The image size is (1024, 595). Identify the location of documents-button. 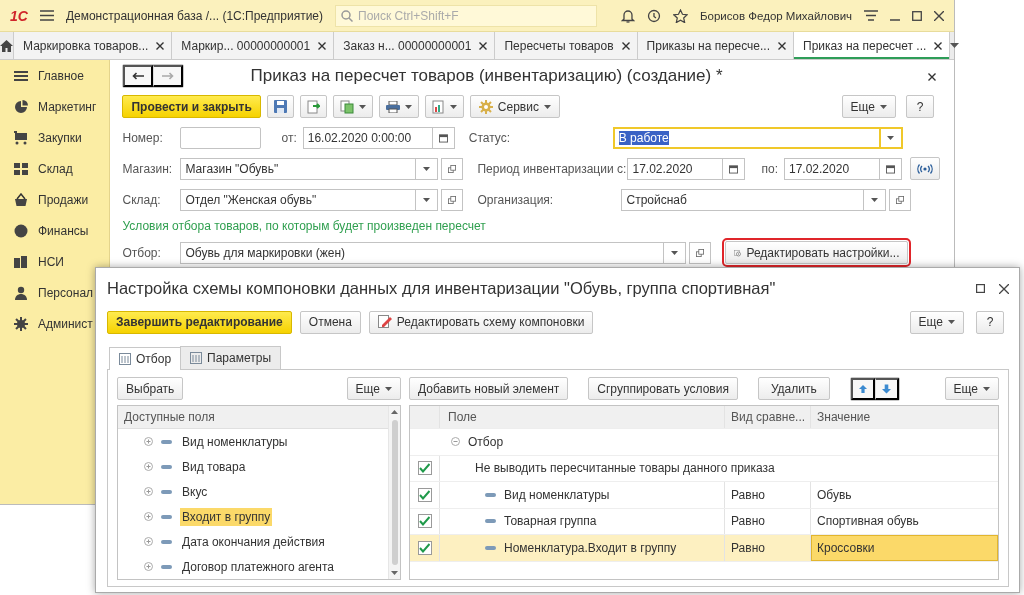
(352, 106).